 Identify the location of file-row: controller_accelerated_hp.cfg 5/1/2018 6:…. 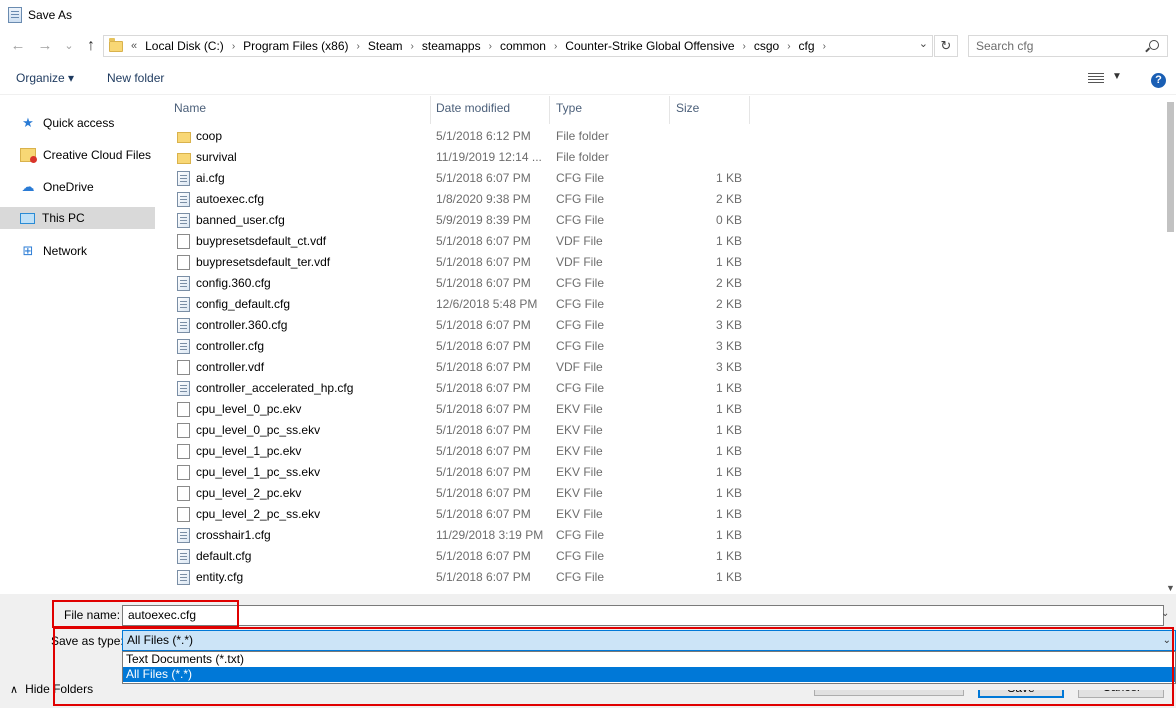
(464, 388).